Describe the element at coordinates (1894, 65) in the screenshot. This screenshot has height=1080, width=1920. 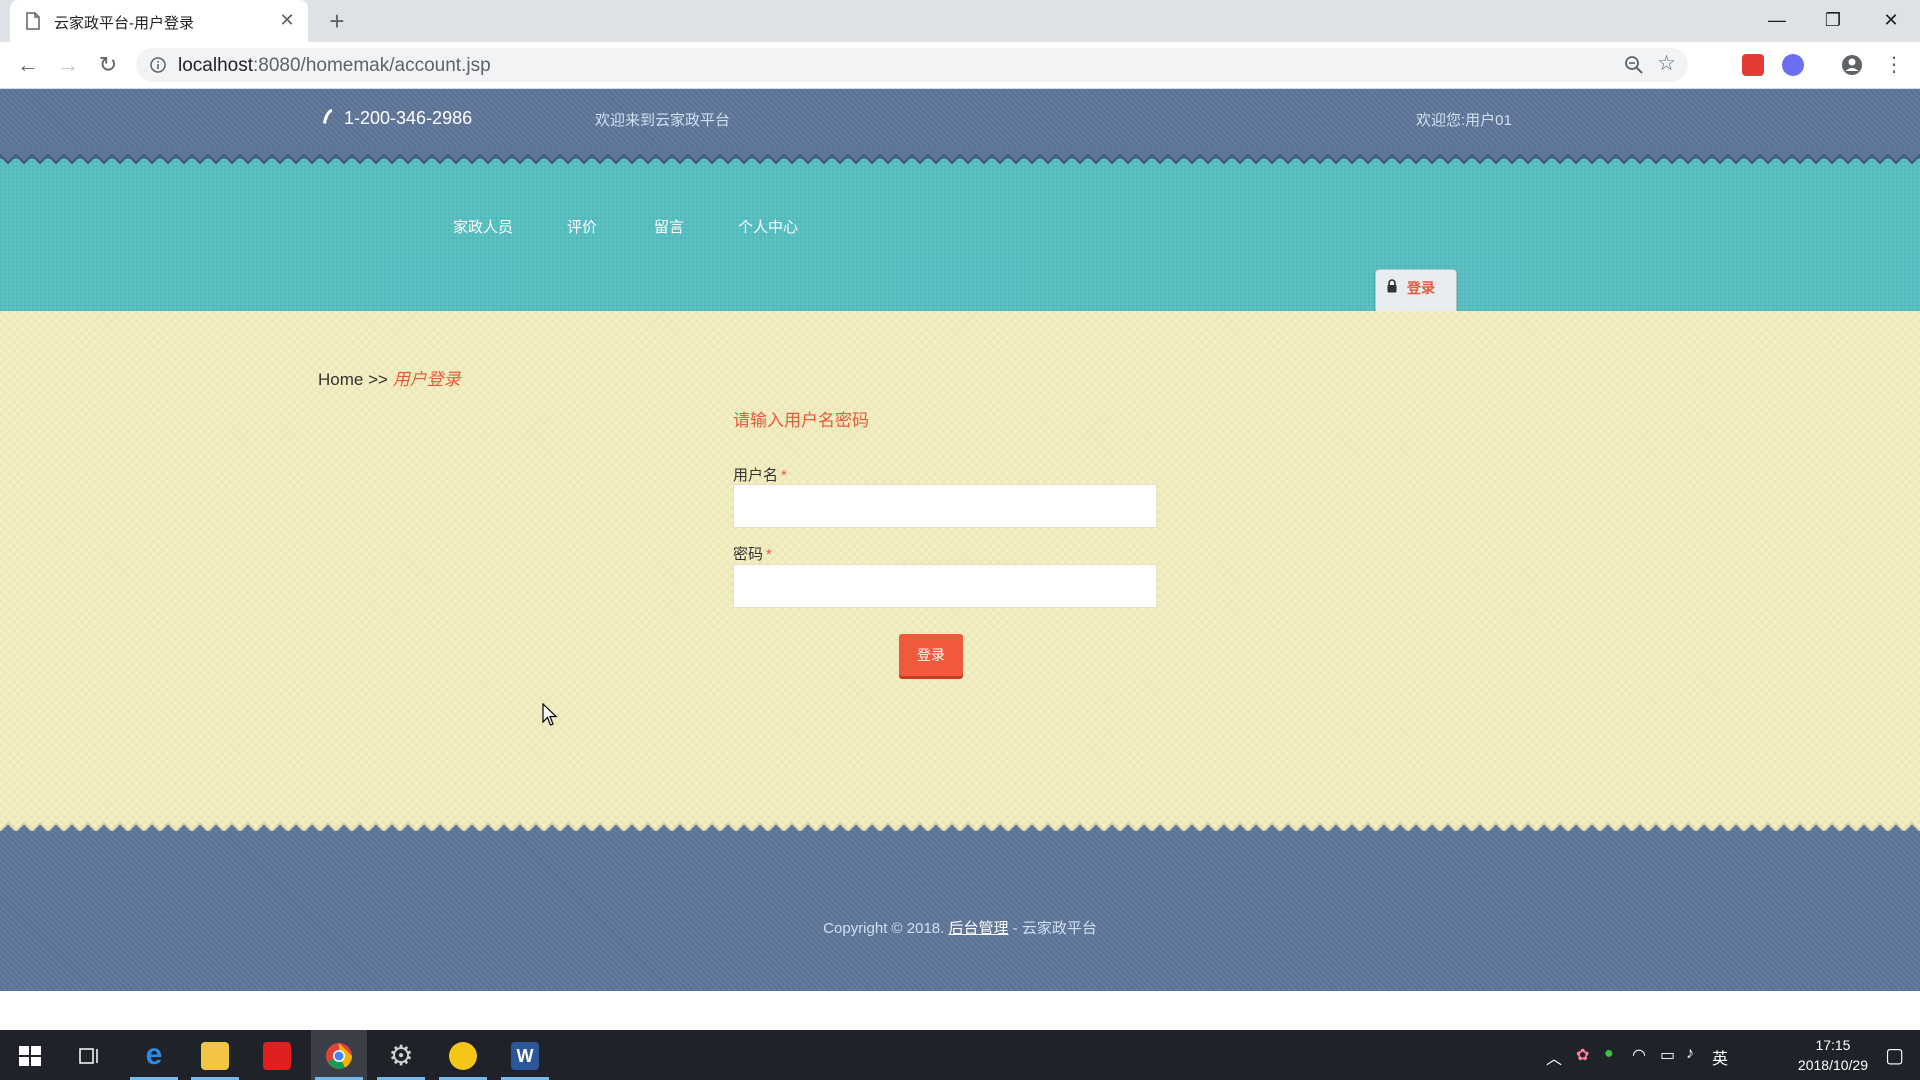
I see `menu-kebab-icon: ⋮` at that location.